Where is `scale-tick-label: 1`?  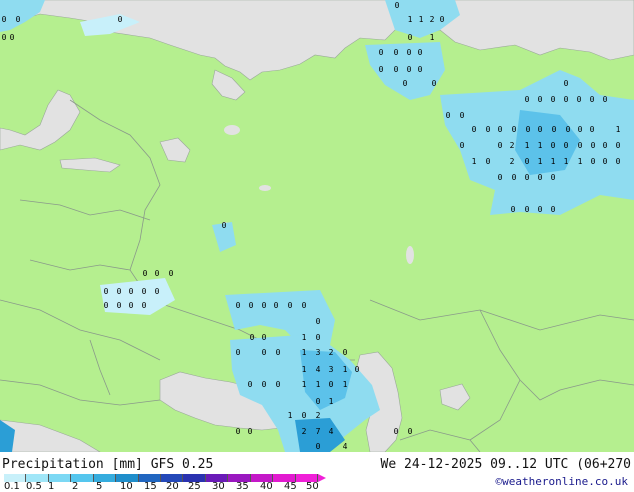 scale-tick-label: 1 is located at coordinates (51, 486).